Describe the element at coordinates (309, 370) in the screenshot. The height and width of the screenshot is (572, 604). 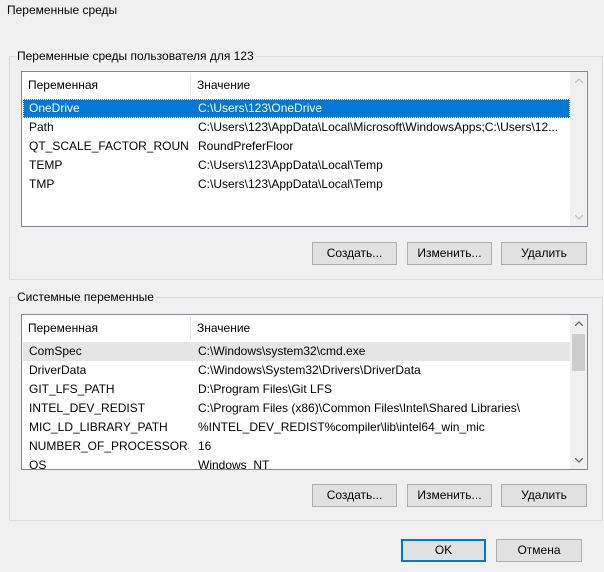
I see `variable-value: C:\Windows\System32\Drivers\DriverData` at that location.